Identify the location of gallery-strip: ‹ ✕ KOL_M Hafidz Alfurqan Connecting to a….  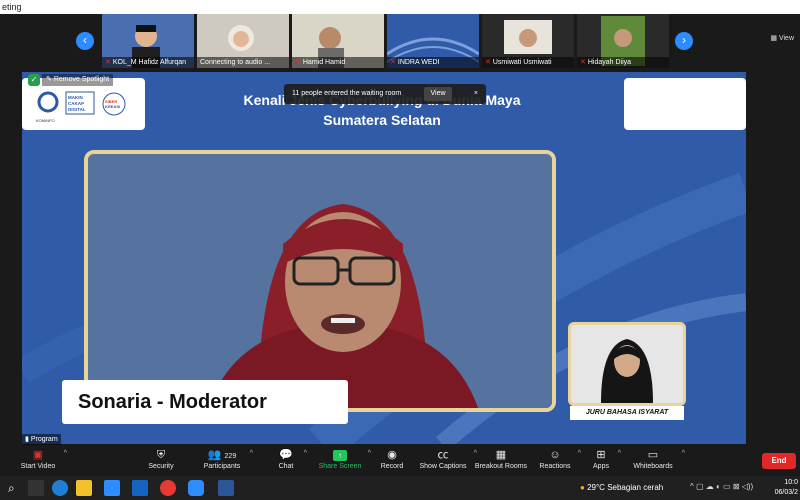
(400, 42).